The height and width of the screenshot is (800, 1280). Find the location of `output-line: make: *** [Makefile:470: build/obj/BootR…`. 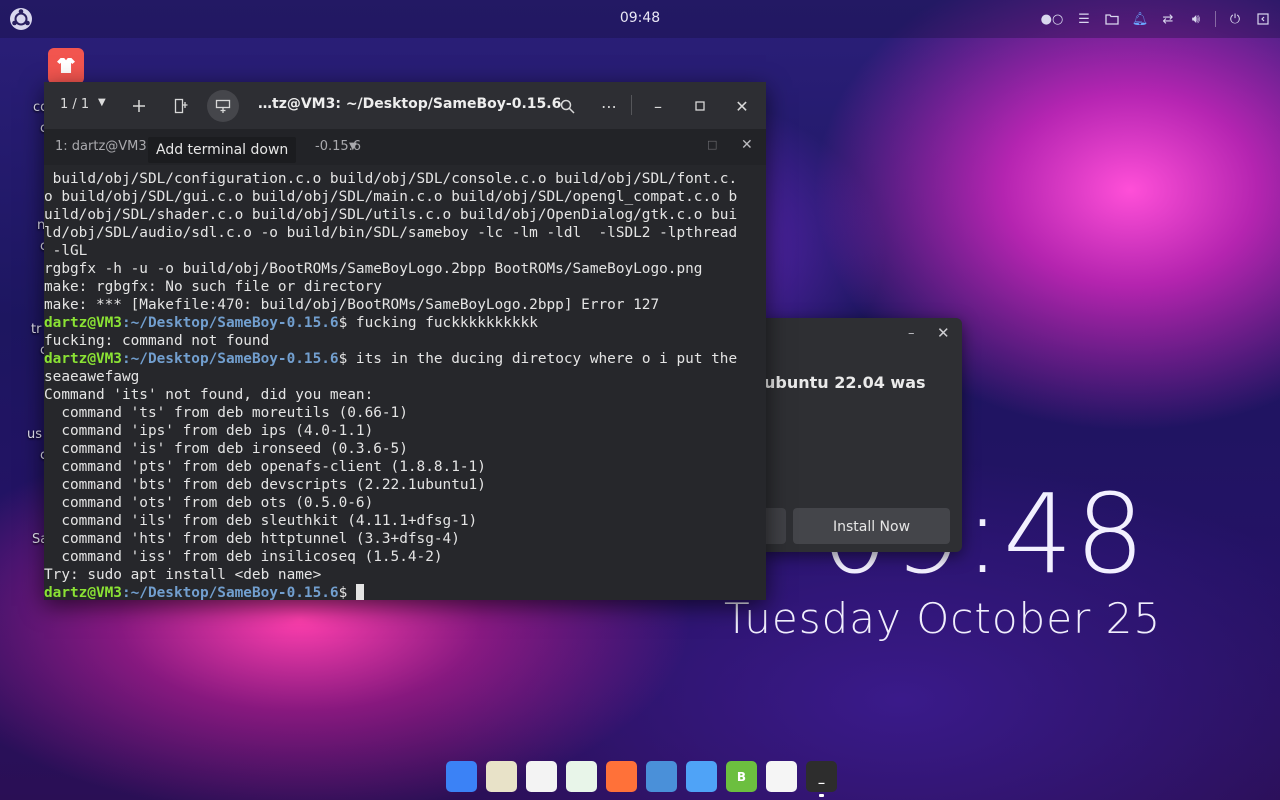

output-line: make: *** [Makefile:470: build/obj/BootR… is located at coordinates (352, 305).